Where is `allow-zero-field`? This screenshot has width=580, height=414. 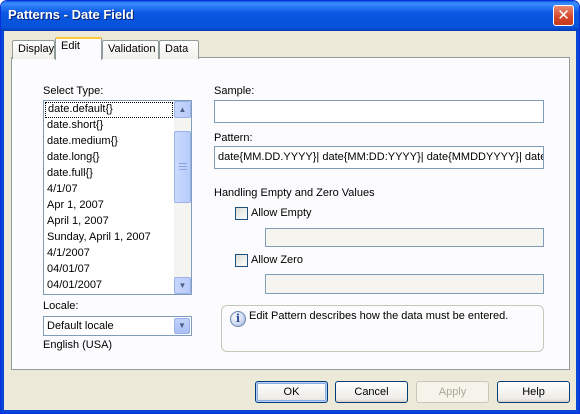
allow-zero-field is located at coordinates (404, 284).